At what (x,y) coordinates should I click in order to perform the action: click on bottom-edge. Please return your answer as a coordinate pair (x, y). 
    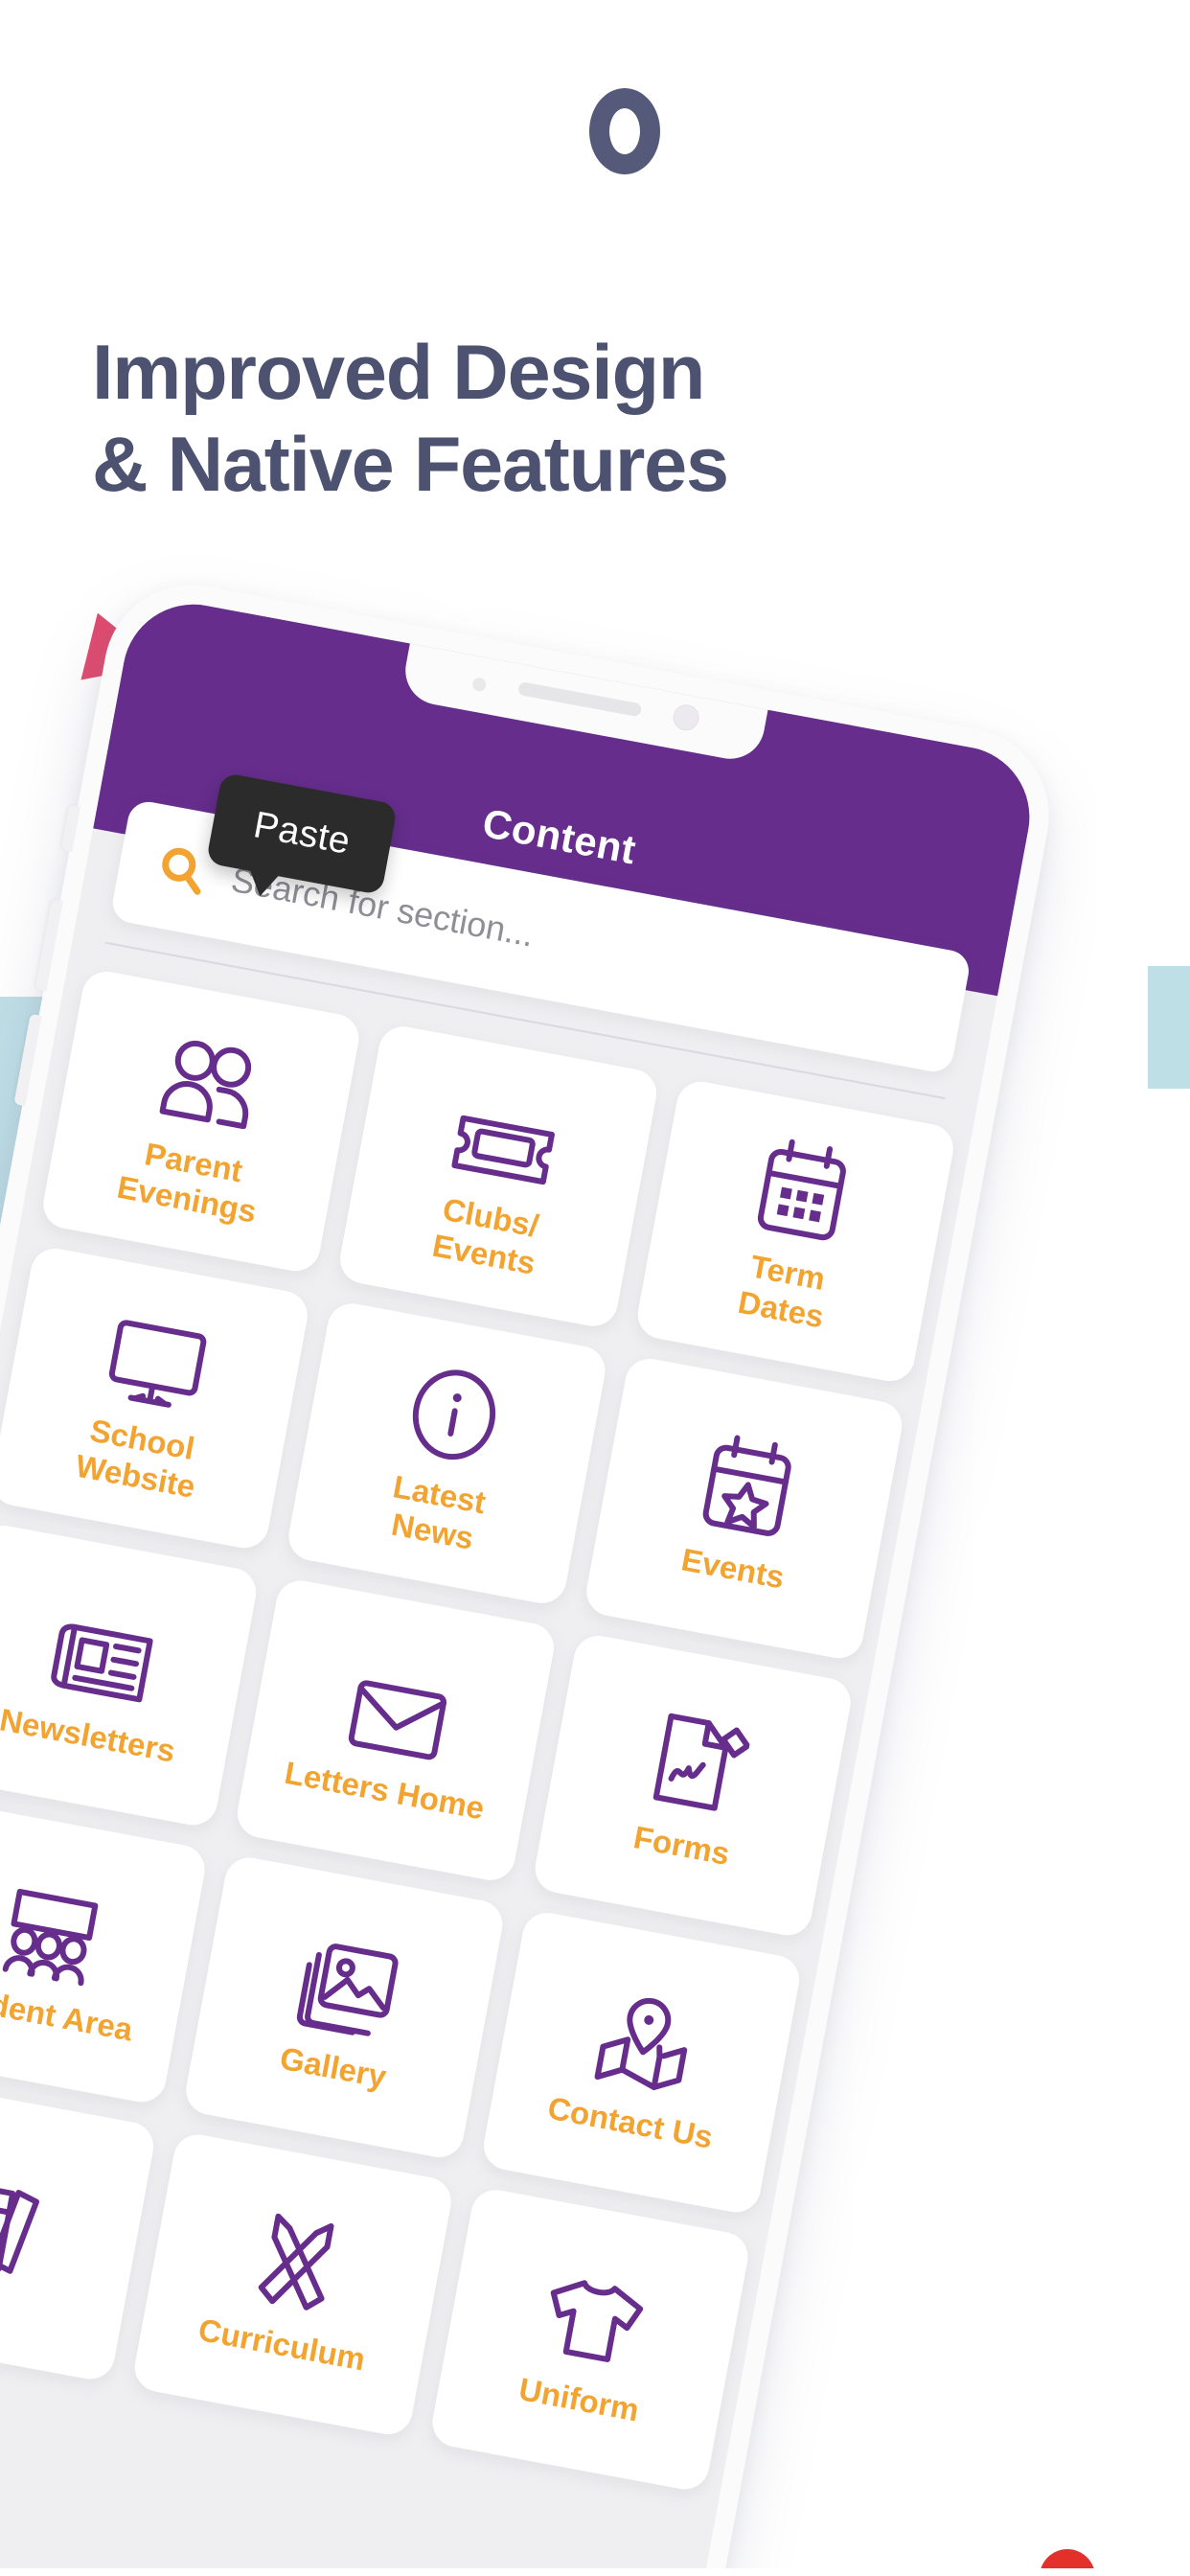
    Looking at the image, I should click on (595, 2572).